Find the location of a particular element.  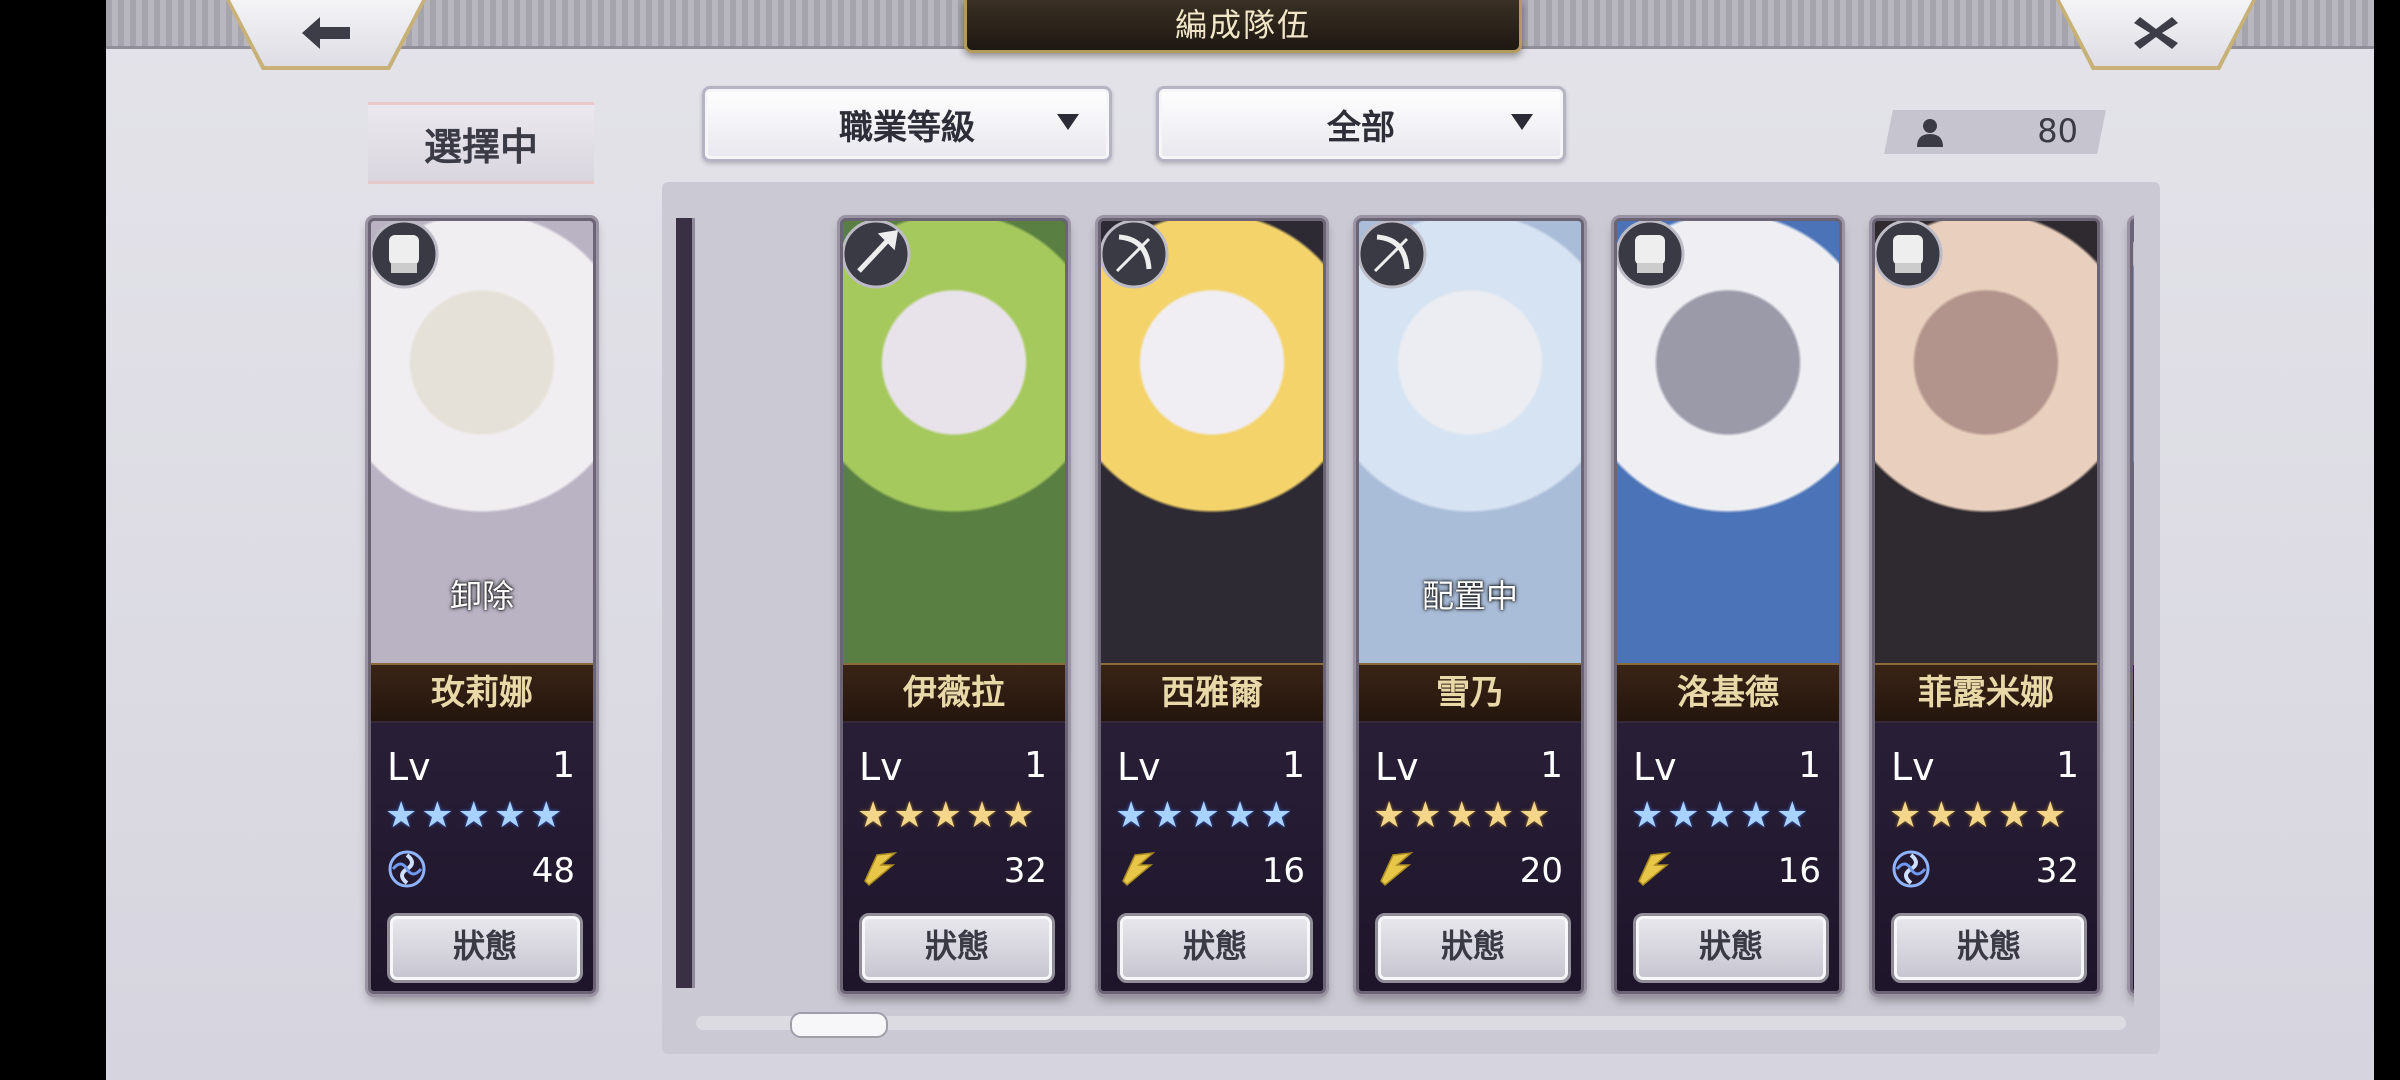

card-stats: Lv 1 ★ ★ ★ ★ ★ 32 狀態 is located at coordinates (1986, 856).